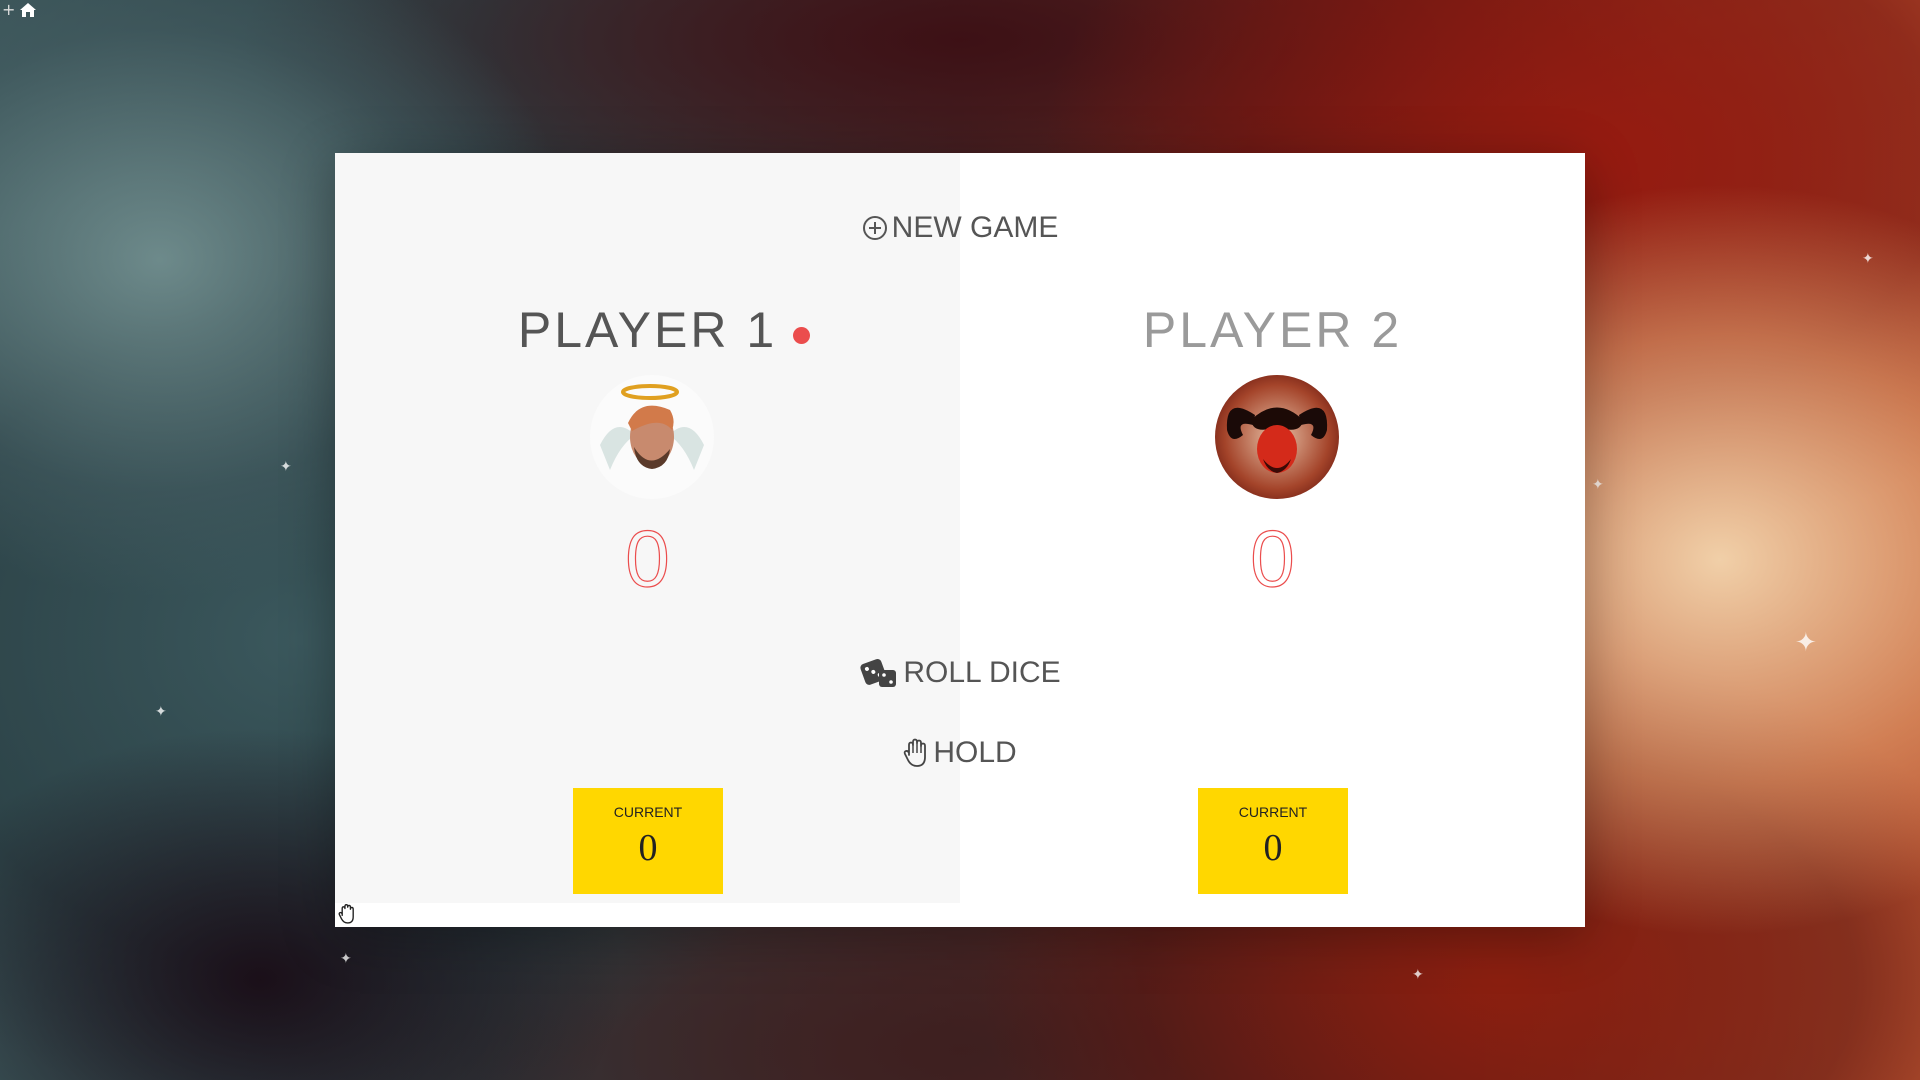  I want to click on new-game-label: NEW GAME, so click(975, 227).